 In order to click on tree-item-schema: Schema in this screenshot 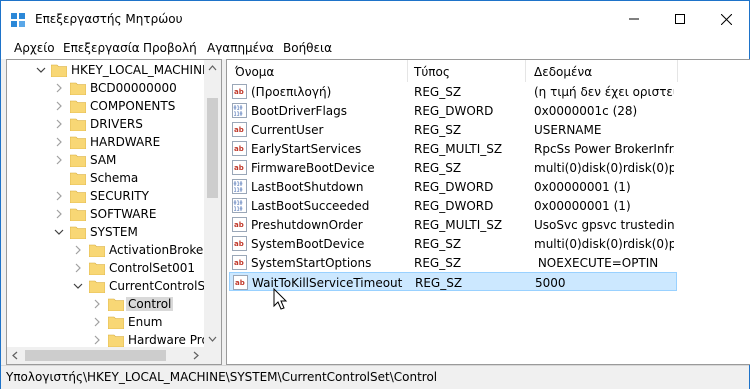, I will do `click(114, 178)`.